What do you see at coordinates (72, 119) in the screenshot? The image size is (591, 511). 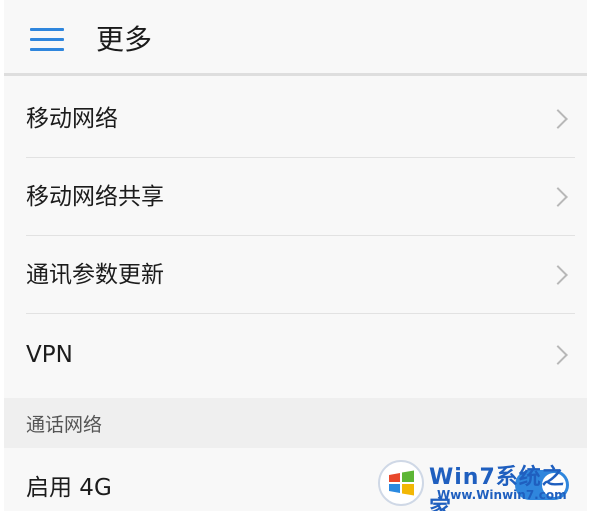 I see `menu-item-label: 移动网络` at bounding box center [72, 119].